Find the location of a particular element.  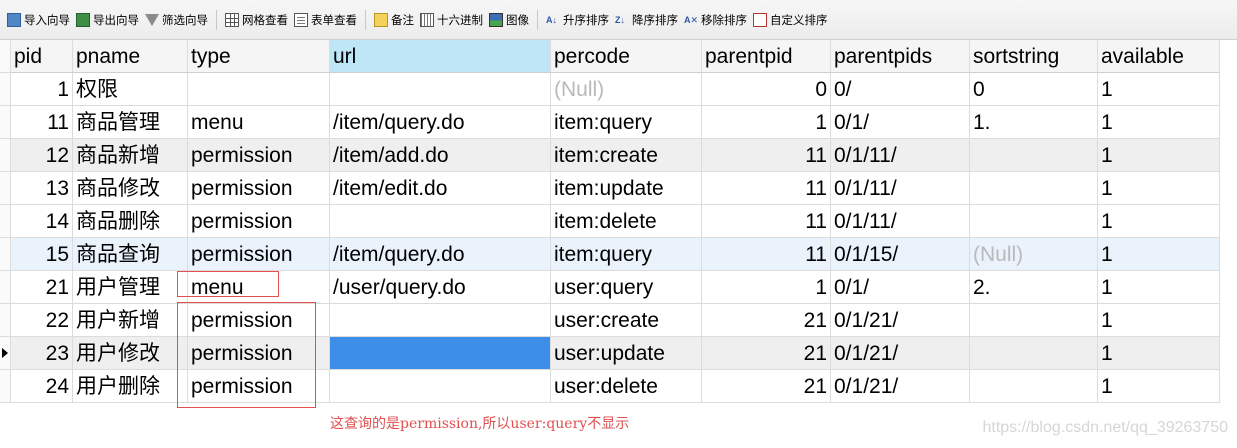

column-header-parentpid: parentpid is located at coordinates (766, 56).